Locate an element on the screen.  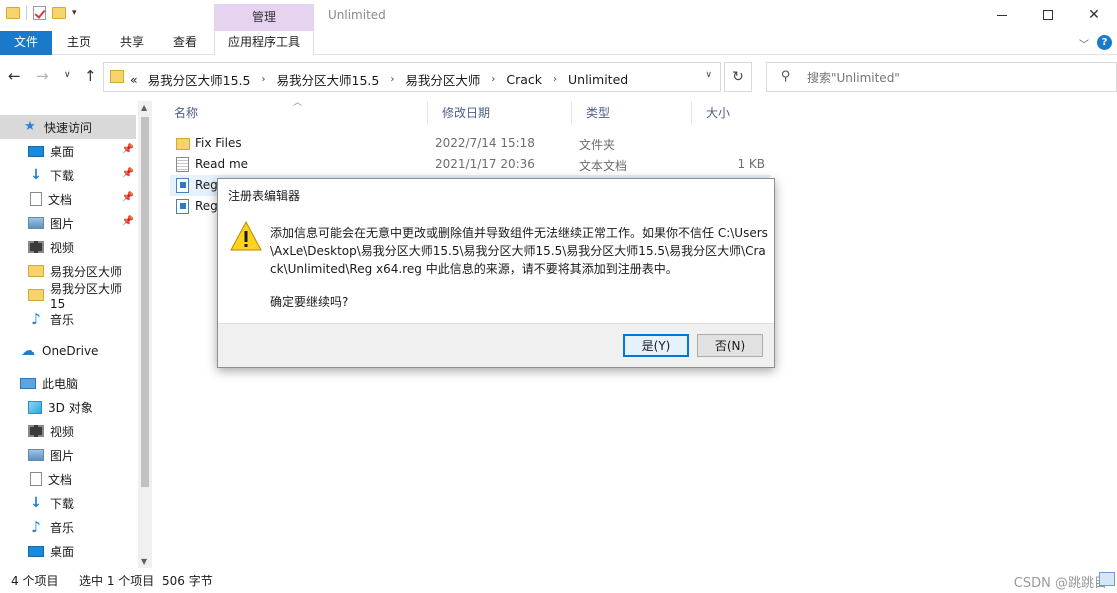
sidebar-item-downloads: ↓ 下载 is located at coordinates (68, 503).